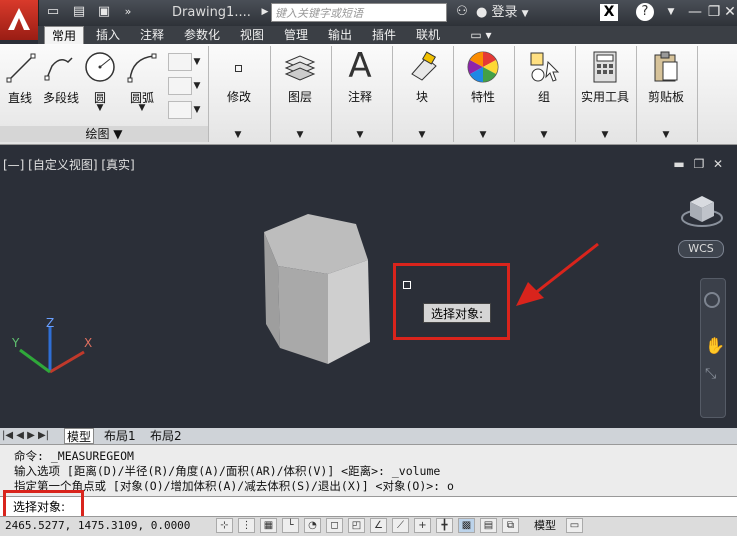 The width and height of the screenshot is (737, 536). What do you see at coordinates (296, 35) in the screenshot?
I see `tab-manage: 管理` at bounding box center [296, 35].